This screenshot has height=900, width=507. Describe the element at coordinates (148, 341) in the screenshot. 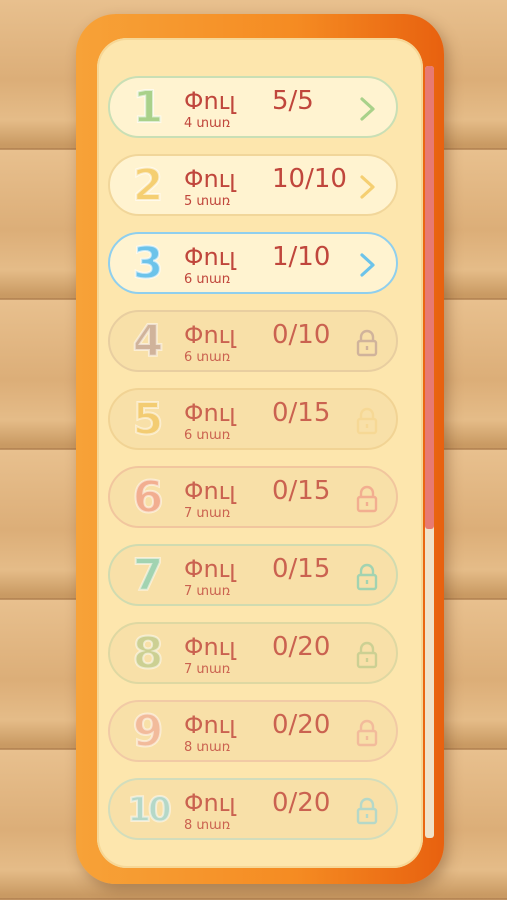

I see `level-number: 4` at that location.